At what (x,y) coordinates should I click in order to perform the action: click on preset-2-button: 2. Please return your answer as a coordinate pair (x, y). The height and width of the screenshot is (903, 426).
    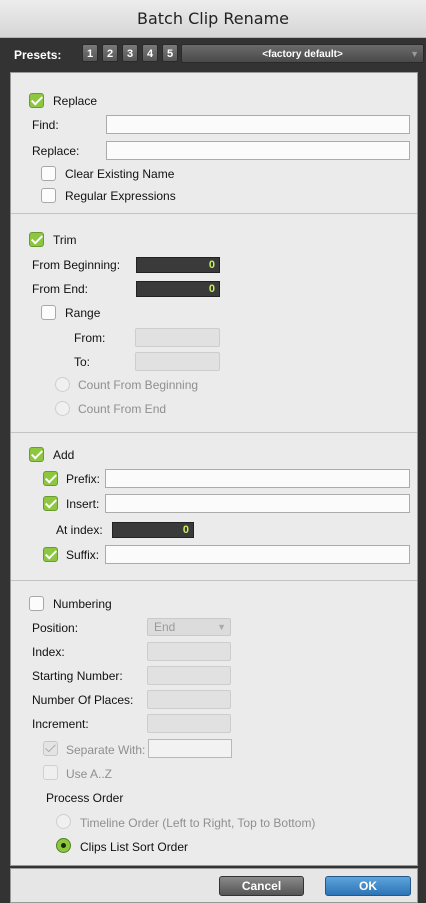
    Looking at the image, I should click on (110, 53).